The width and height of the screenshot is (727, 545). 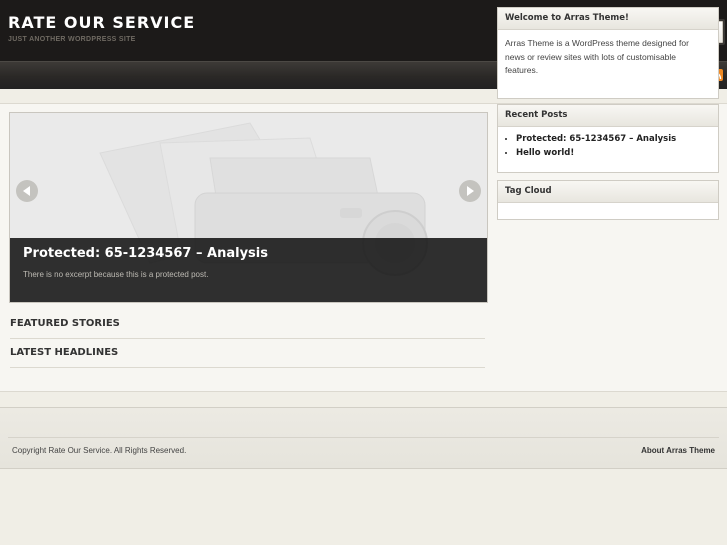 I want to click on slide-title: Protected: 65-1234567 – Analysis, so click(x=145, y=253).